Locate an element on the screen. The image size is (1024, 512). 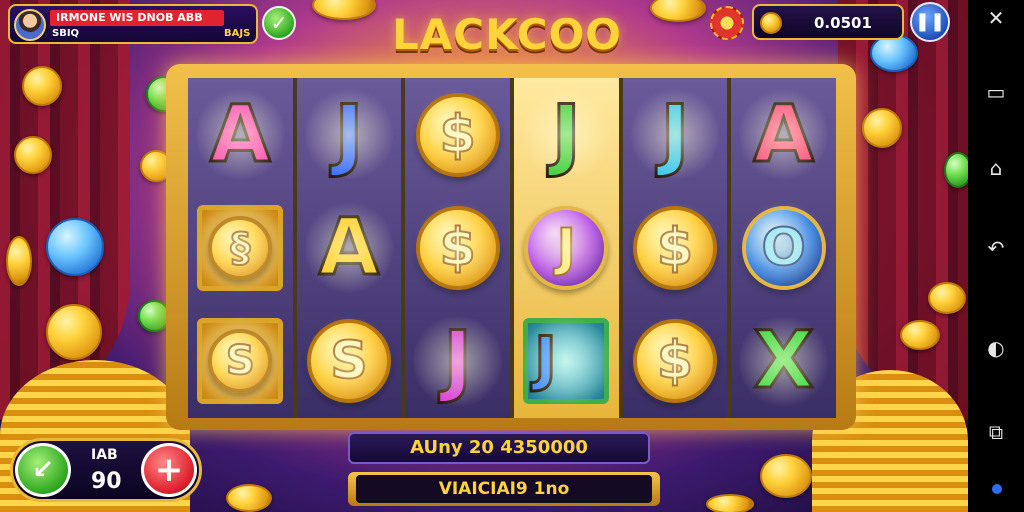
player-level: BAJS is located at coordinates (237, 33).